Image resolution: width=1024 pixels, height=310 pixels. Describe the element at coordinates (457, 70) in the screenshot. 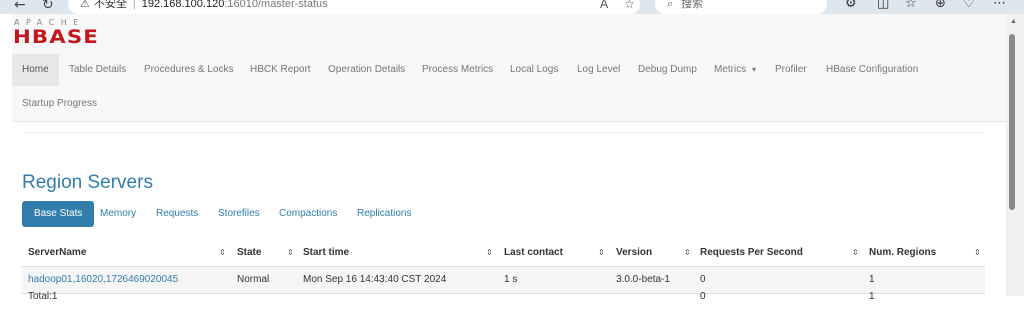

I see `nav-process-metrics: Process Metrics` at that location.